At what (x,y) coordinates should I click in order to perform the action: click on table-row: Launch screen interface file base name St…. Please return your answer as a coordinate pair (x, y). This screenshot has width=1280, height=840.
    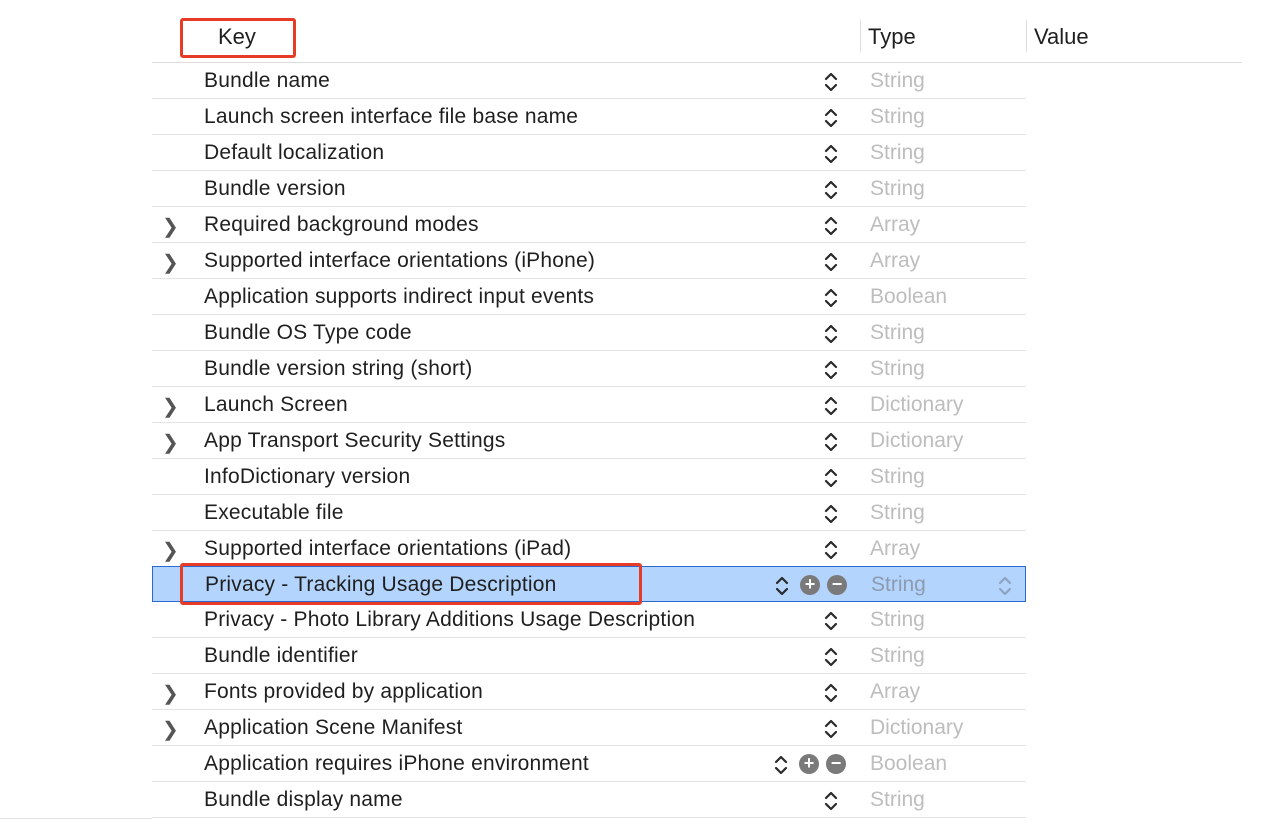
    Looking at the image, I should click on (589, 117).